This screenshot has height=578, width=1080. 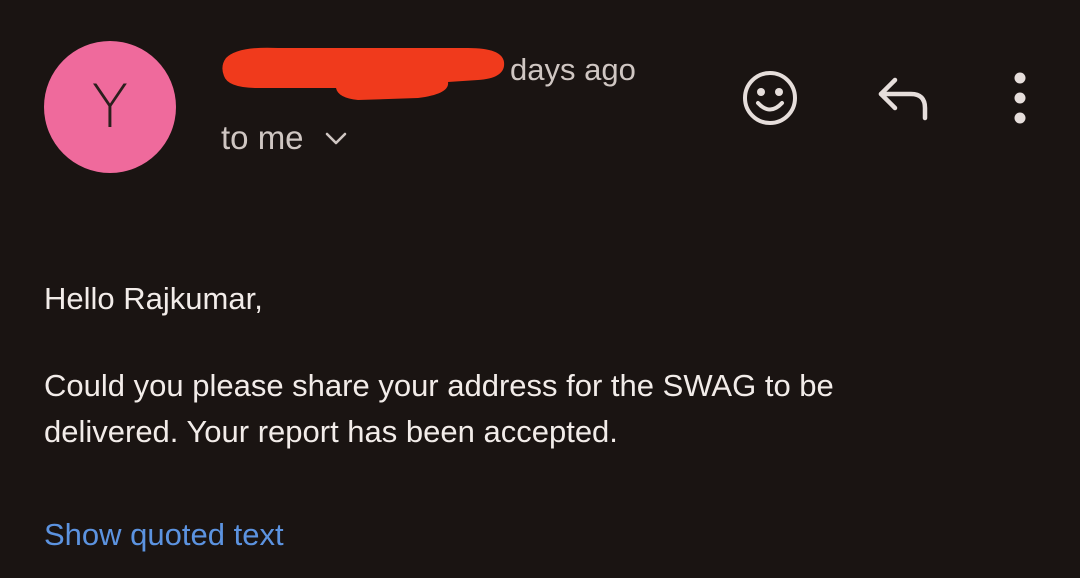 What do you see at coordinates (164, 535) in the screenshot?
I see `show-quoted-text-link: Show quoted text` at bounding box center [164, 535].